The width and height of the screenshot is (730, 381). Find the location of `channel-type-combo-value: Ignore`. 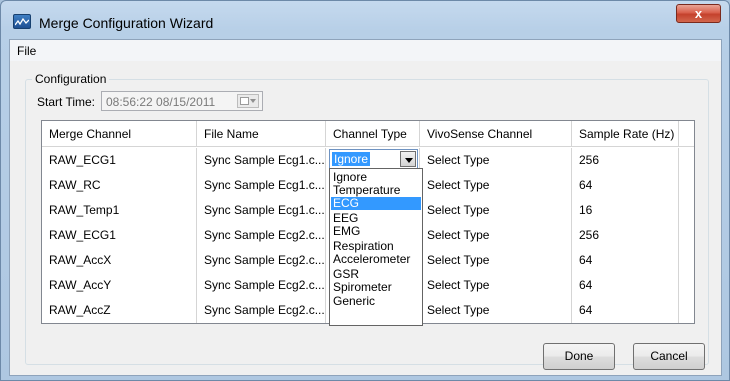

channel-type-combo-value: Ignore is located at coordinates (351, 159).